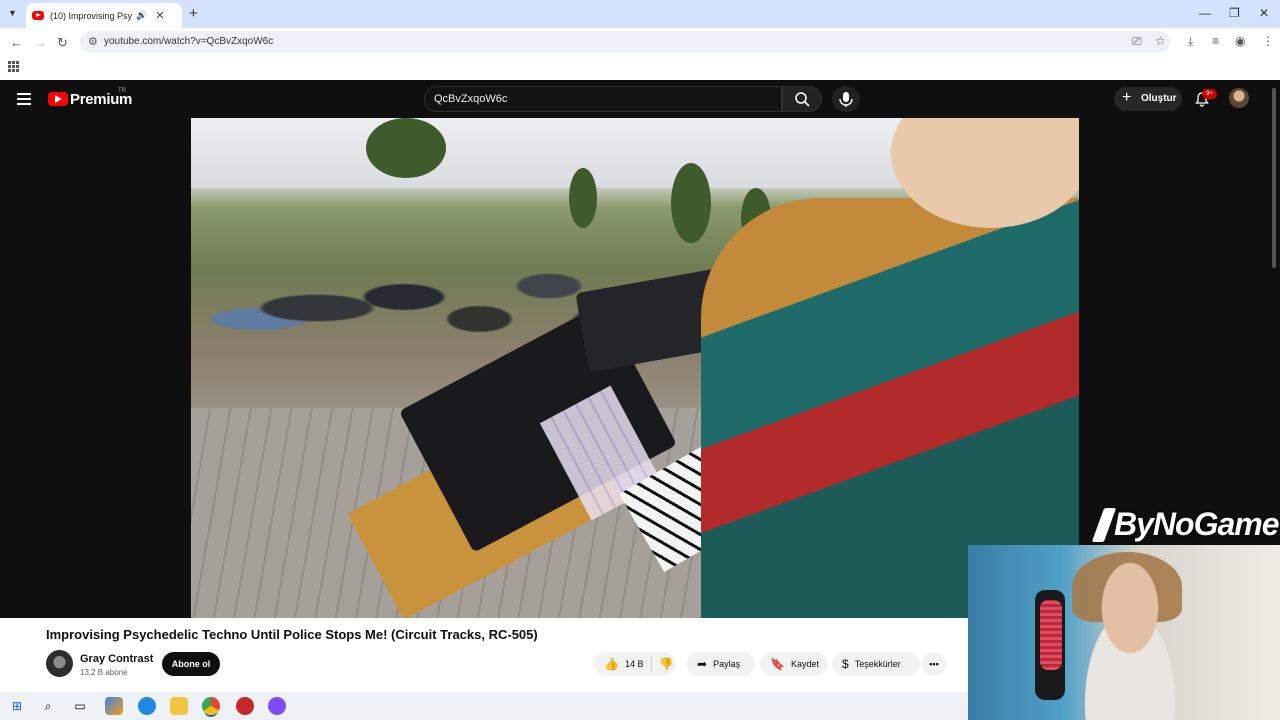 This screenshot has width=1280, height=720. I want to click on region-code: TR, so click(122, 91).